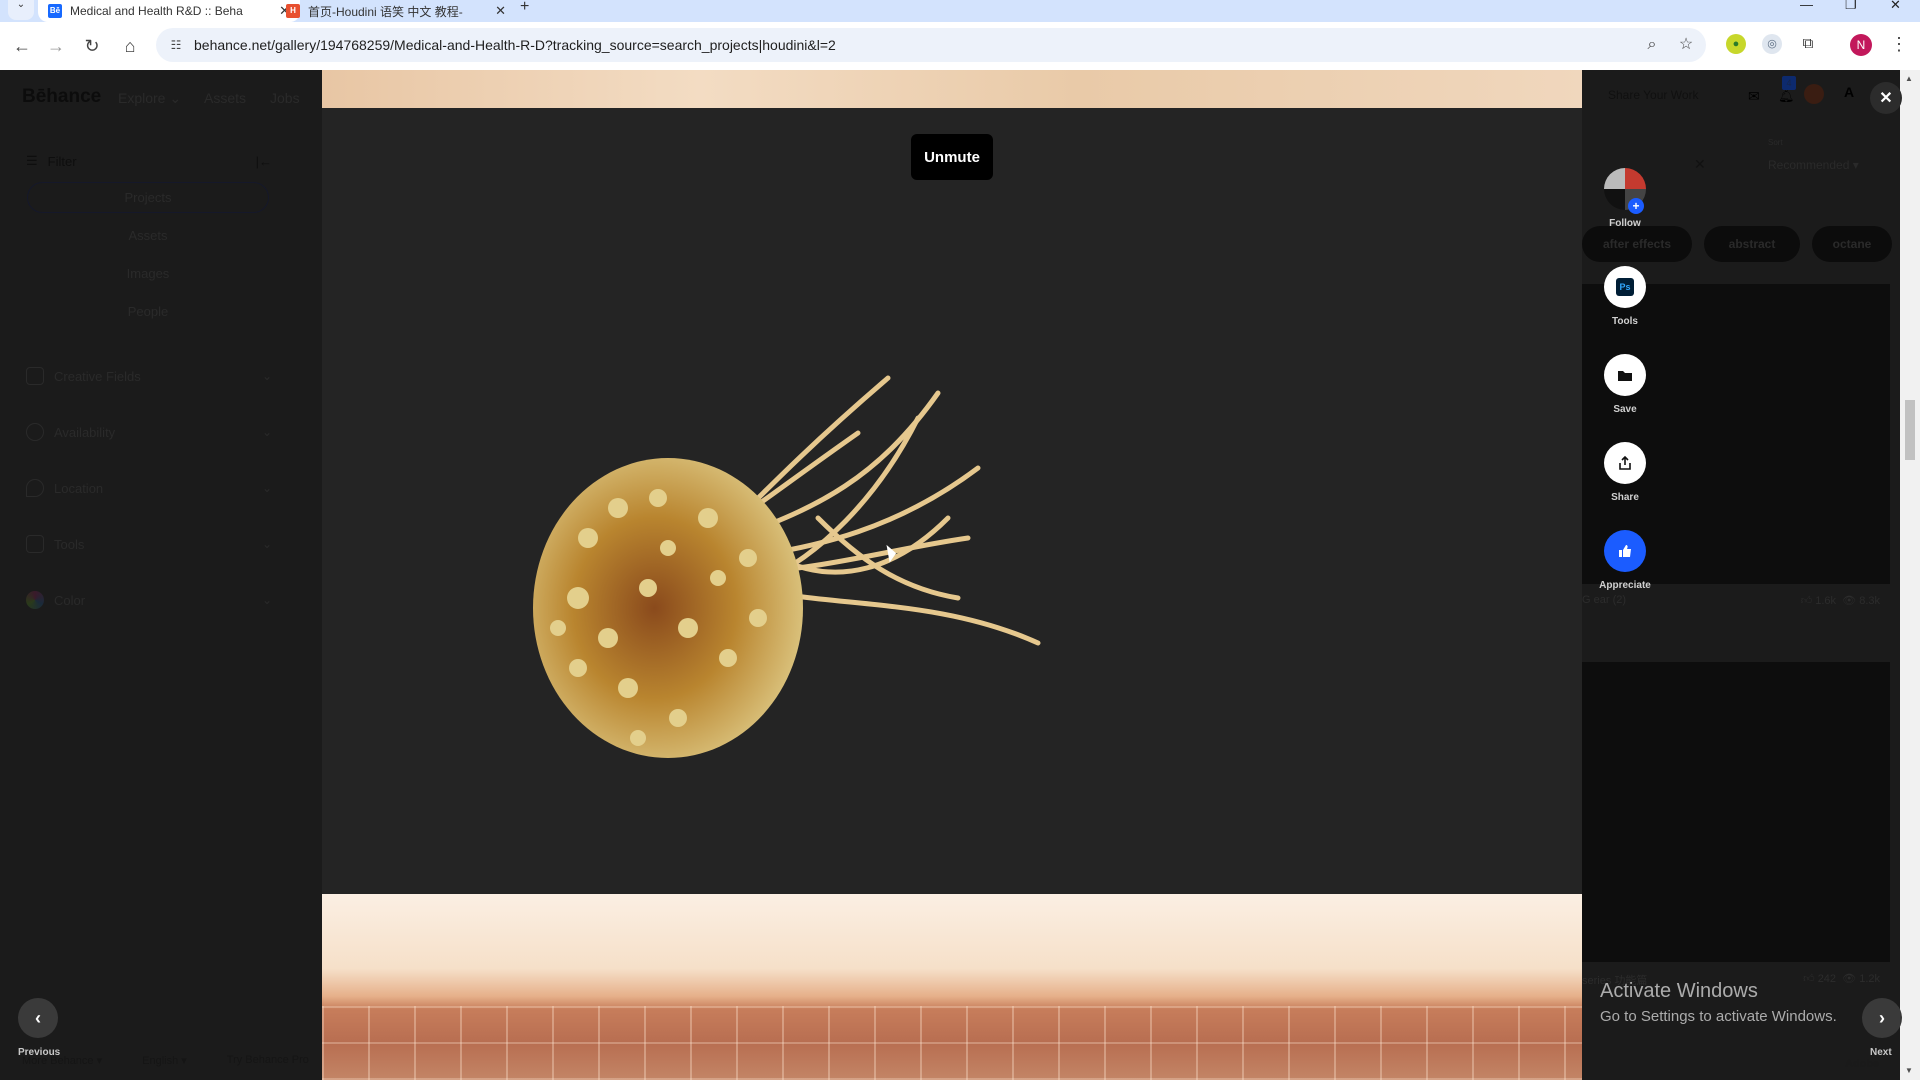  Describe the element at coordinates (70, 600) in the screenshot. I see `facet-label: Color` at that location.